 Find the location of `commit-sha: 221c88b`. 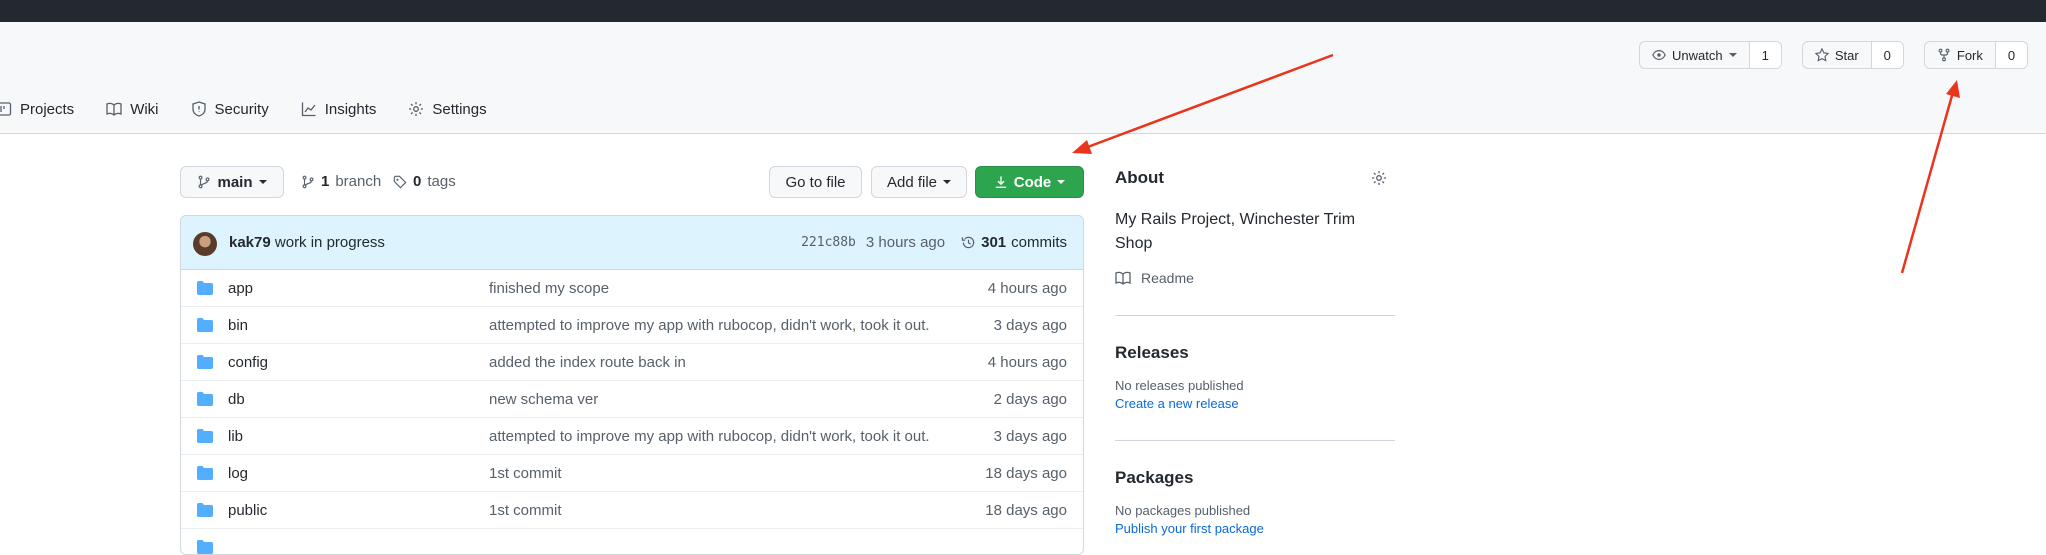

commit-sha: 221c88b is located at coordinates (828, 242).